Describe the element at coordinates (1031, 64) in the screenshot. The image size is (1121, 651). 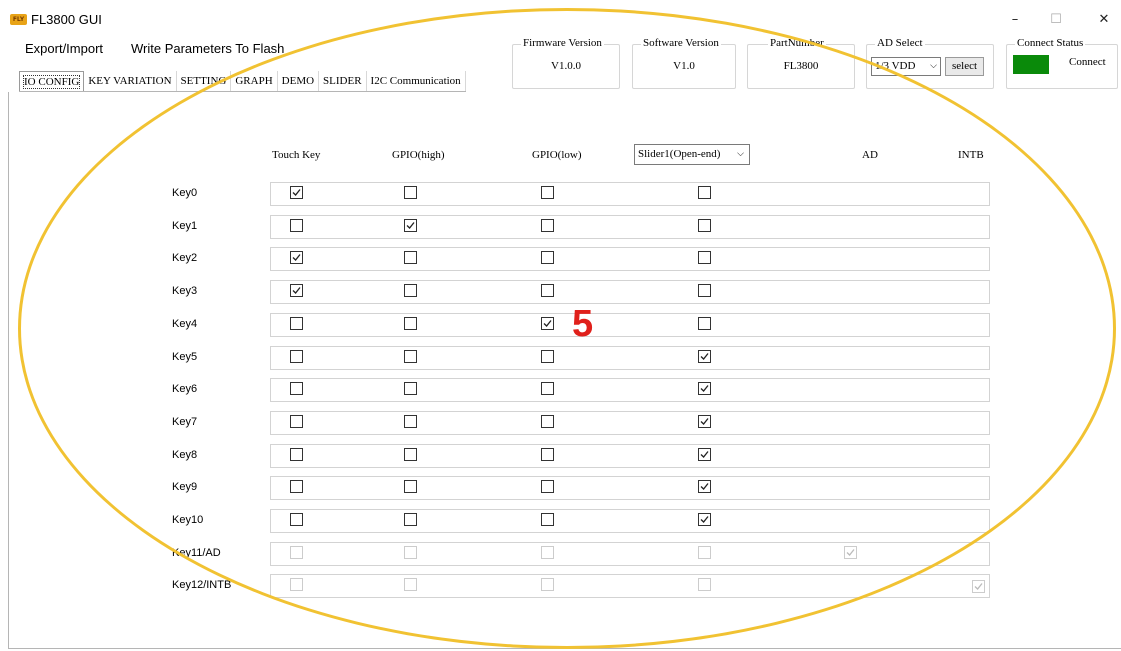
I see `connect-status-indicator` at that location.